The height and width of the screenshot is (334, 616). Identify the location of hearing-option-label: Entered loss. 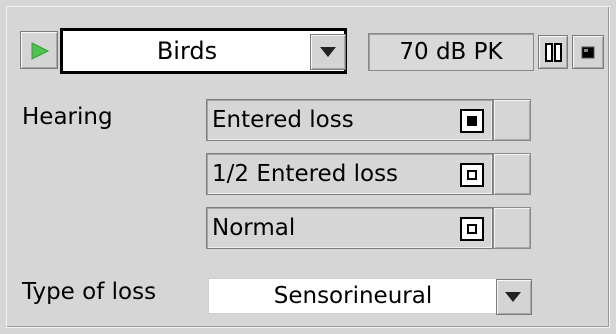
(283, 120).